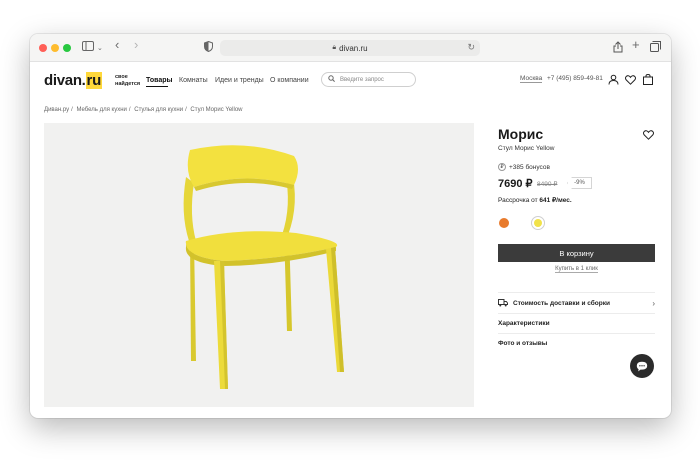 Image resolution: width=700 pixels, height=466 pixels. What do you see at coordinates (561, 303) in the screenshot?
I see `delivery-cost-label: Стоимость доставки и сборки` at bounding box center [561, 303].